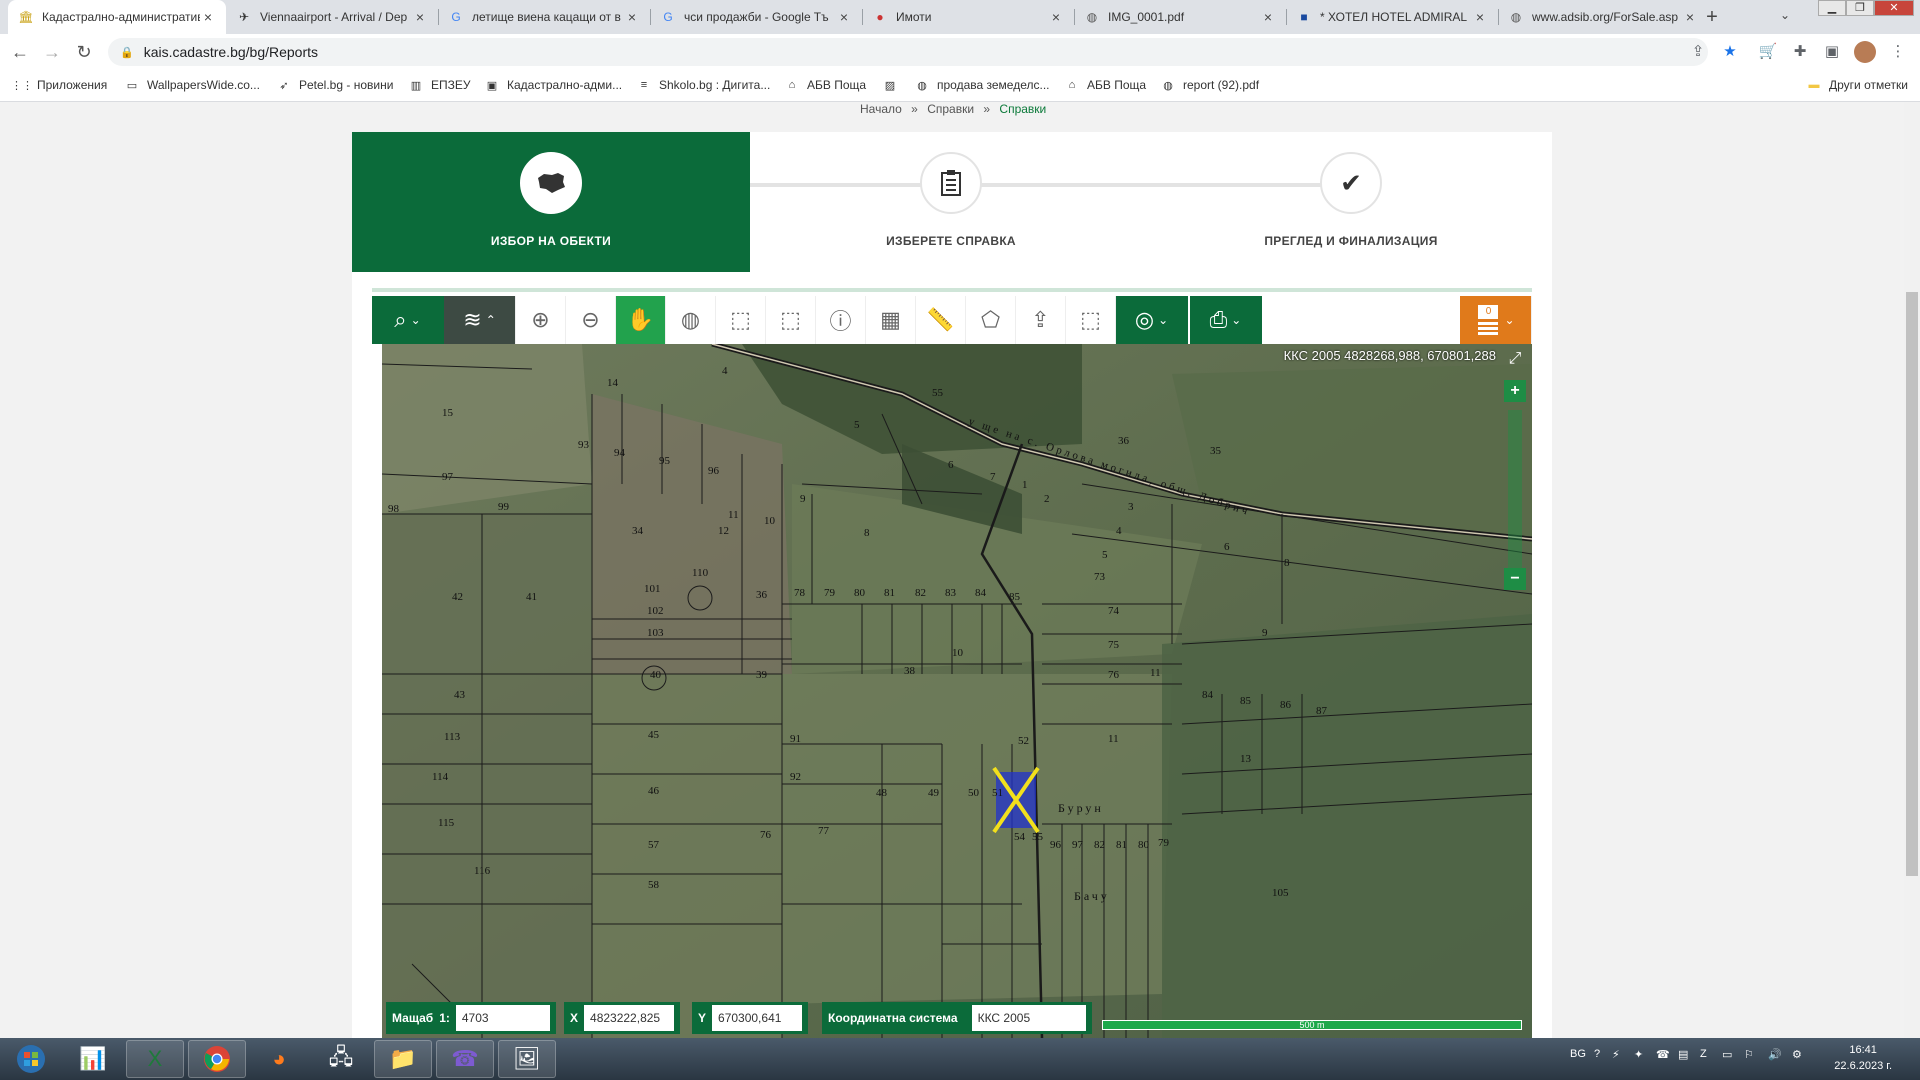 The height and width of the screenshot is (1080, 1920). Describe the element at coordinates (1392, 17) in the screenshot. I see `browser-tab: ■ * ХОТЕЛ HOTEL ADMIRAL ×` at that location.